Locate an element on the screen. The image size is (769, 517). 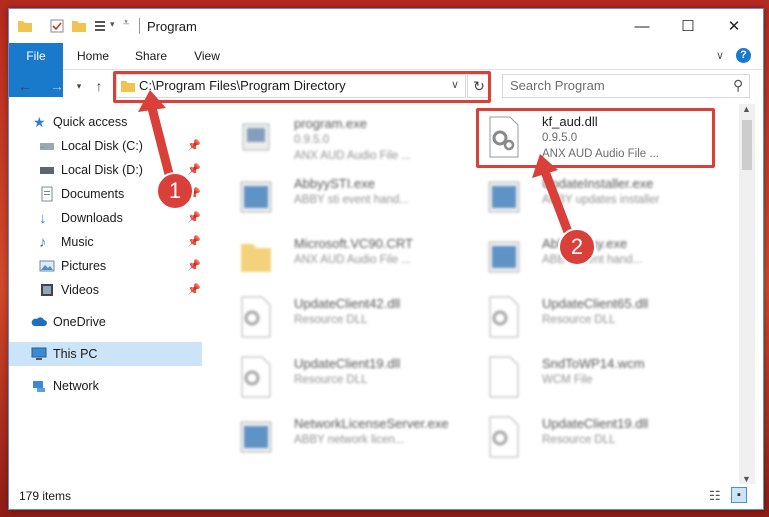
close-button: ✕ is located at coordinates (734, 26).